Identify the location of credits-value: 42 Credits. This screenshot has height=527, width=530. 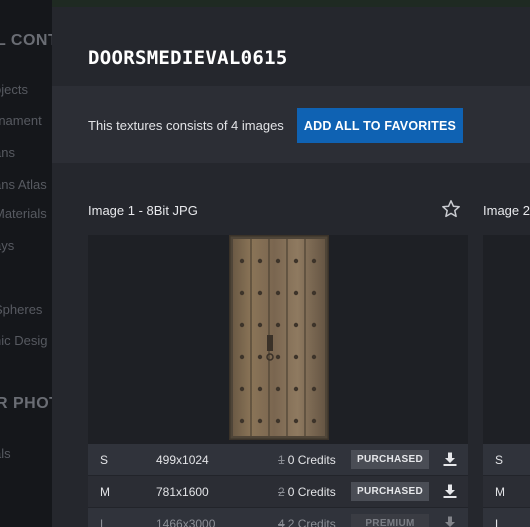
(307, 522).